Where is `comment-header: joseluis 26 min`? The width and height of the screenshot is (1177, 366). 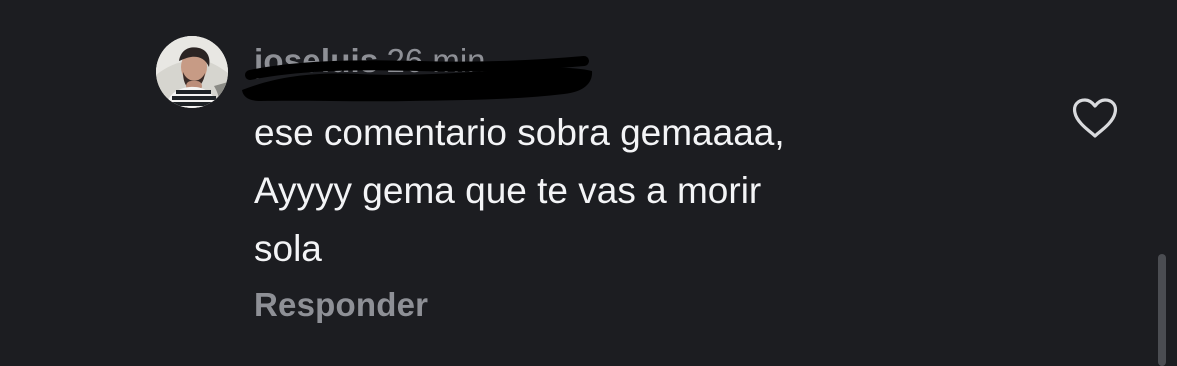
comment-header: joseluis 26 min is located at coordinates (370, 61).